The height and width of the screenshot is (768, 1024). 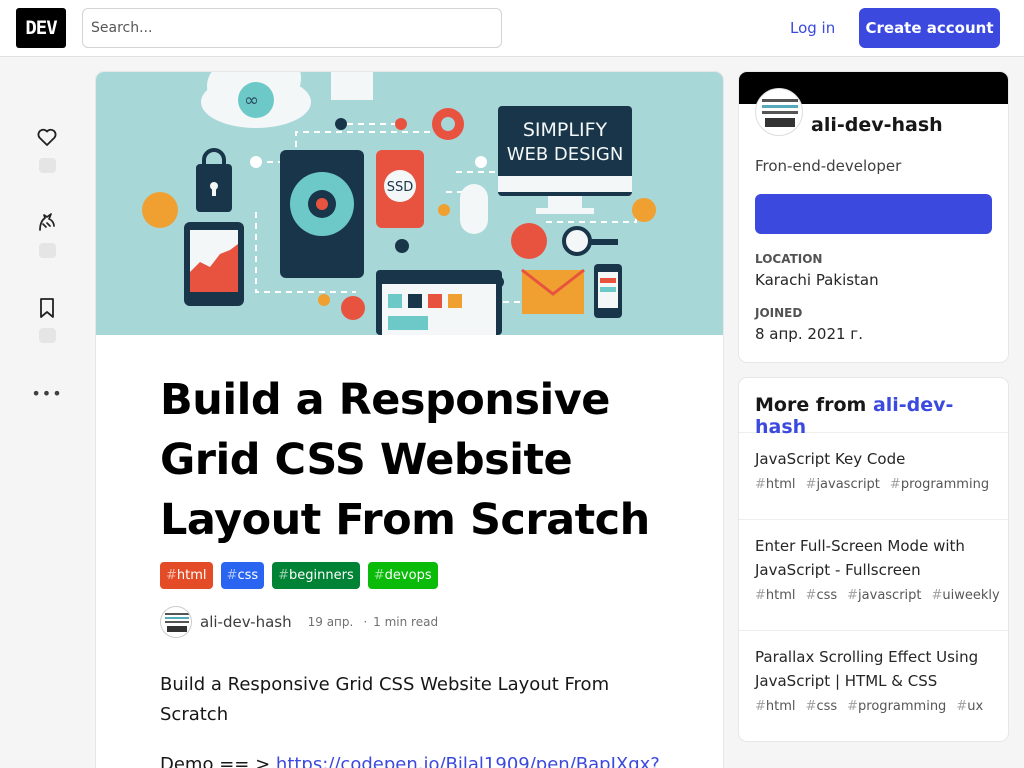 What do you see at coordinates (406, 622) in the screenshot?
I see `read-time: 1 min read` at bounding box center [406, 622].